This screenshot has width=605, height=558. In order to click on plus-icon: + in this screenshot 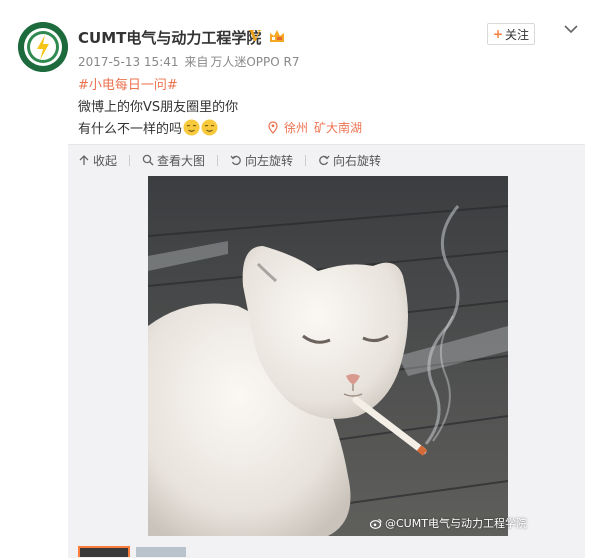, I will do `click(498, 34)`.